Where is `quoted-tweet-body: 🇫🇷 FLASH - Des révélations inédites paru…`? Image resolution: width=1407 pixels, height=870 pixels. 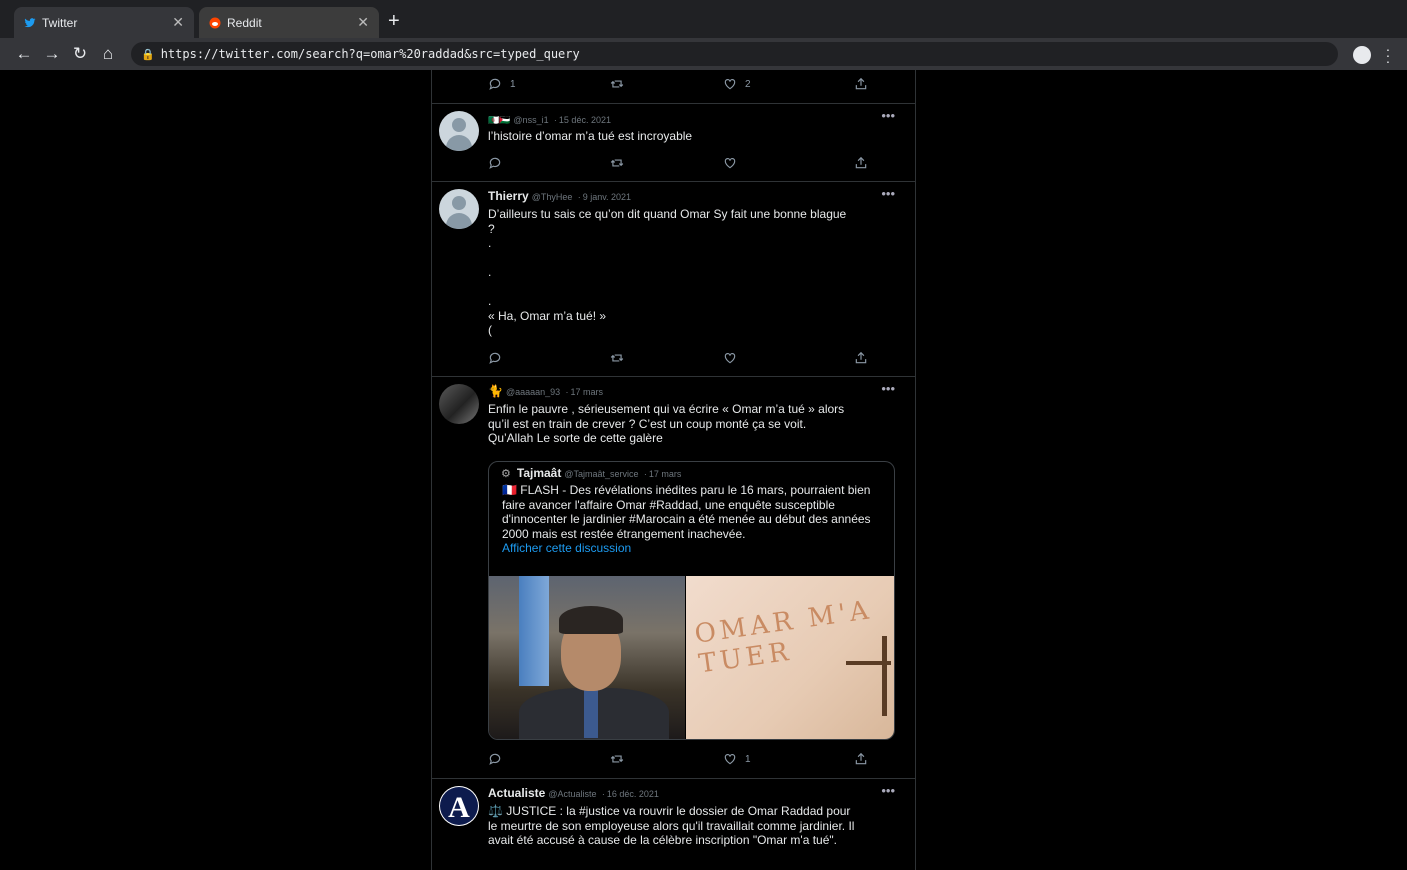 quoted-tweet-body: 🇫🇷 FLASH - Des révélations inédites paru… is located at coordinates (692, 519).